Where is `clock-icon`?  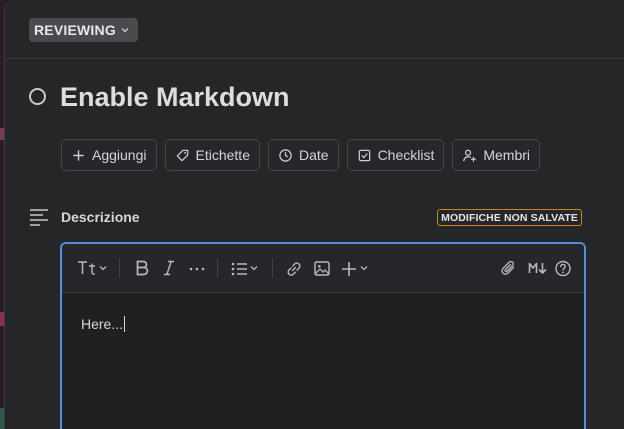
clock-icon is located at coordinates (285, 155).